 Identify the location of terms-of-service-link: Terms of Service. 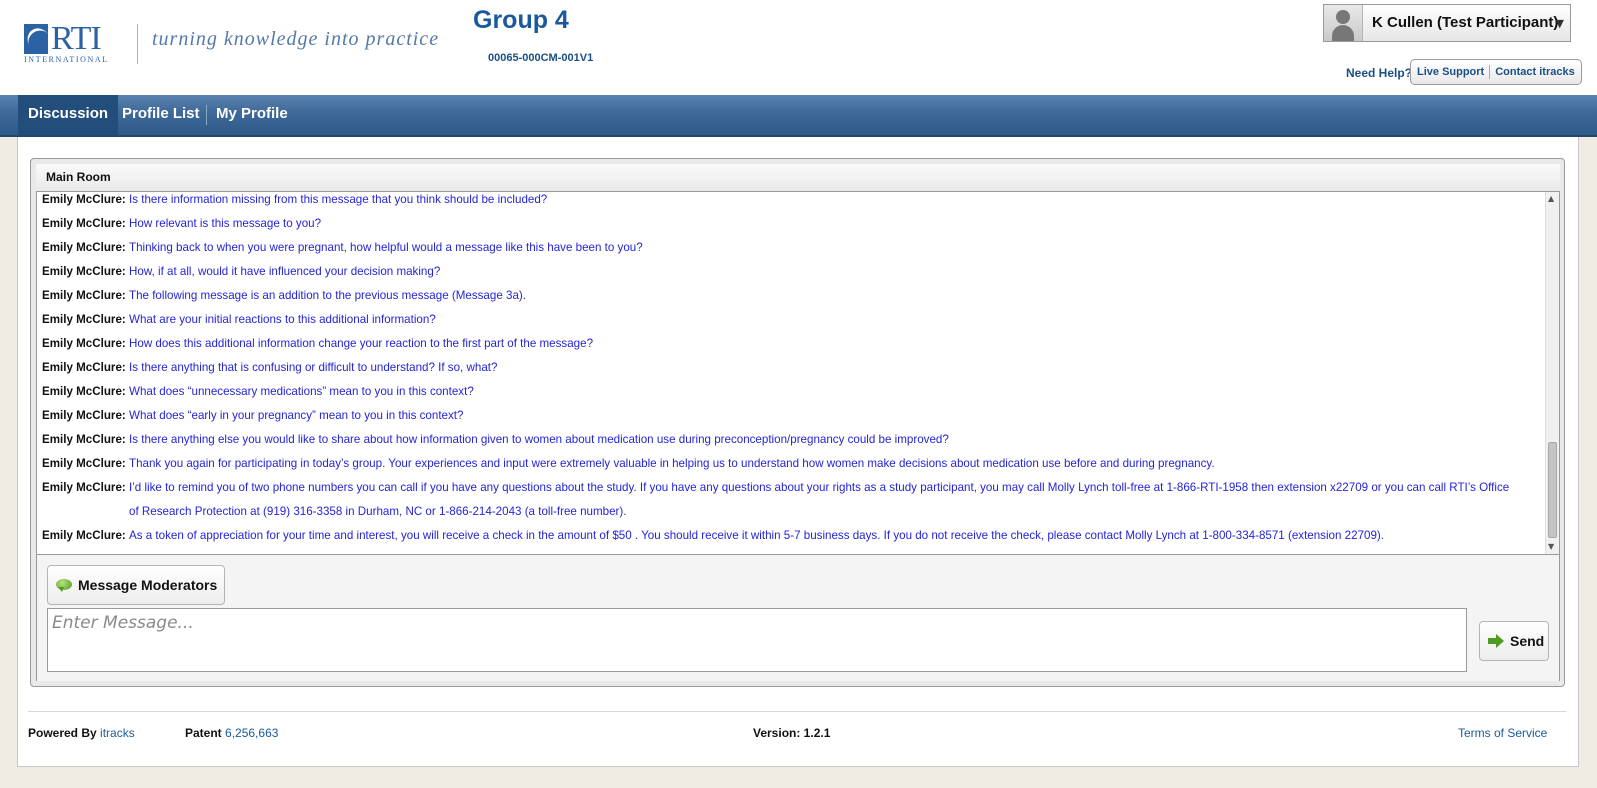
(1502, 733).